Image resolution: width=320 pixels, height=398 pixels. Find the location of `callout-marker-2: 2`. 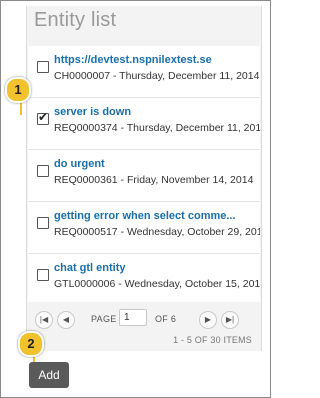

callout-marker-2: 2 is located at coordinates (31, 344).